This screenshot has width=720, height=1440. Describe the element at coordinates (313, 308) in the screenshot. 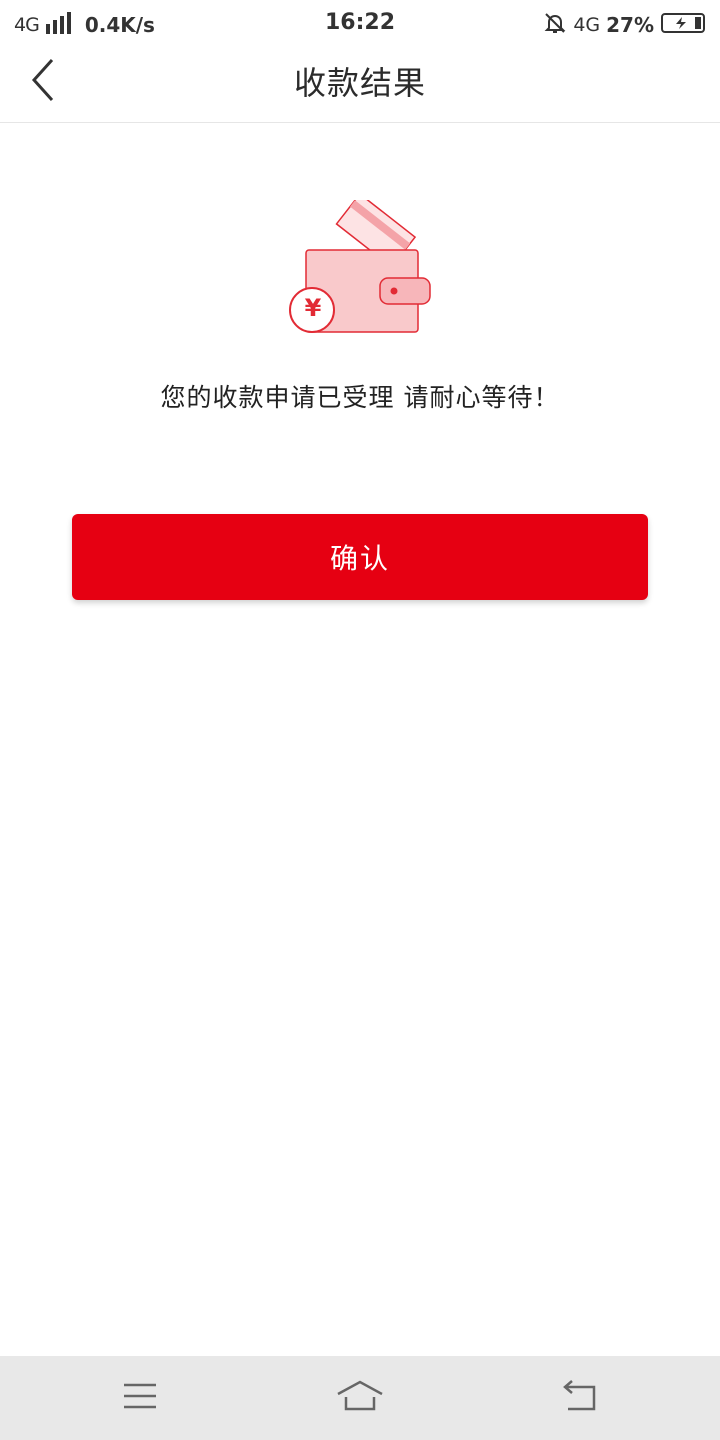

I see `currency-symbol: ¥` at that location.